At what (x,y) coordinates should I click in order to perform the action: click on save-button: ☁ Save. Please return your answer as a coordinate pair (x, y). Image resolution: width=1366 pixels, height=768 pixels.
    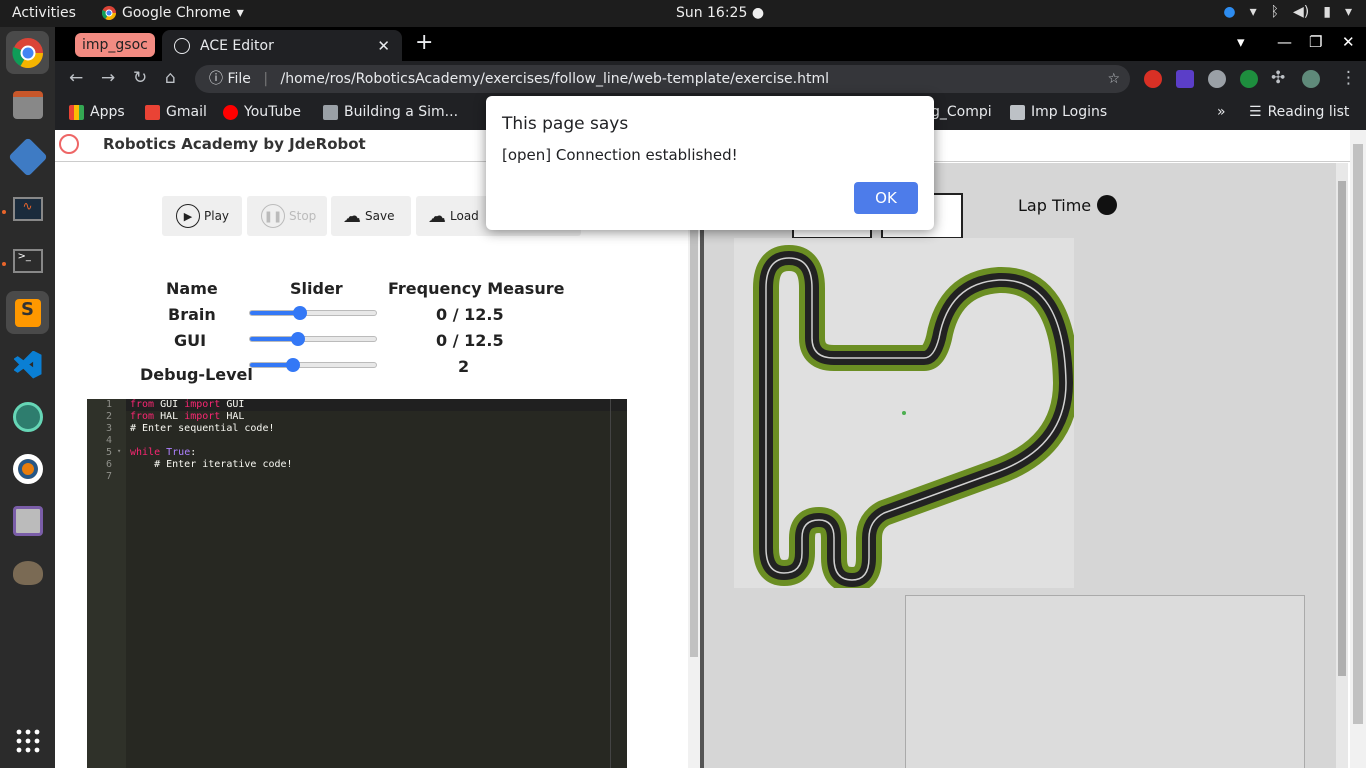
    Looking at the image, I should click on (371, 216).